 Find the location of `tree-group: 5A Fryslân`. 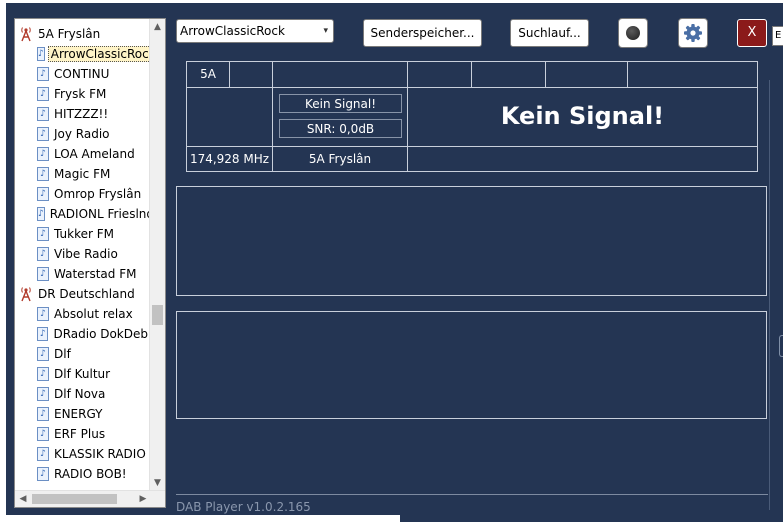

tree-group: 5A Fryslân is located at coordinates (82, 34).